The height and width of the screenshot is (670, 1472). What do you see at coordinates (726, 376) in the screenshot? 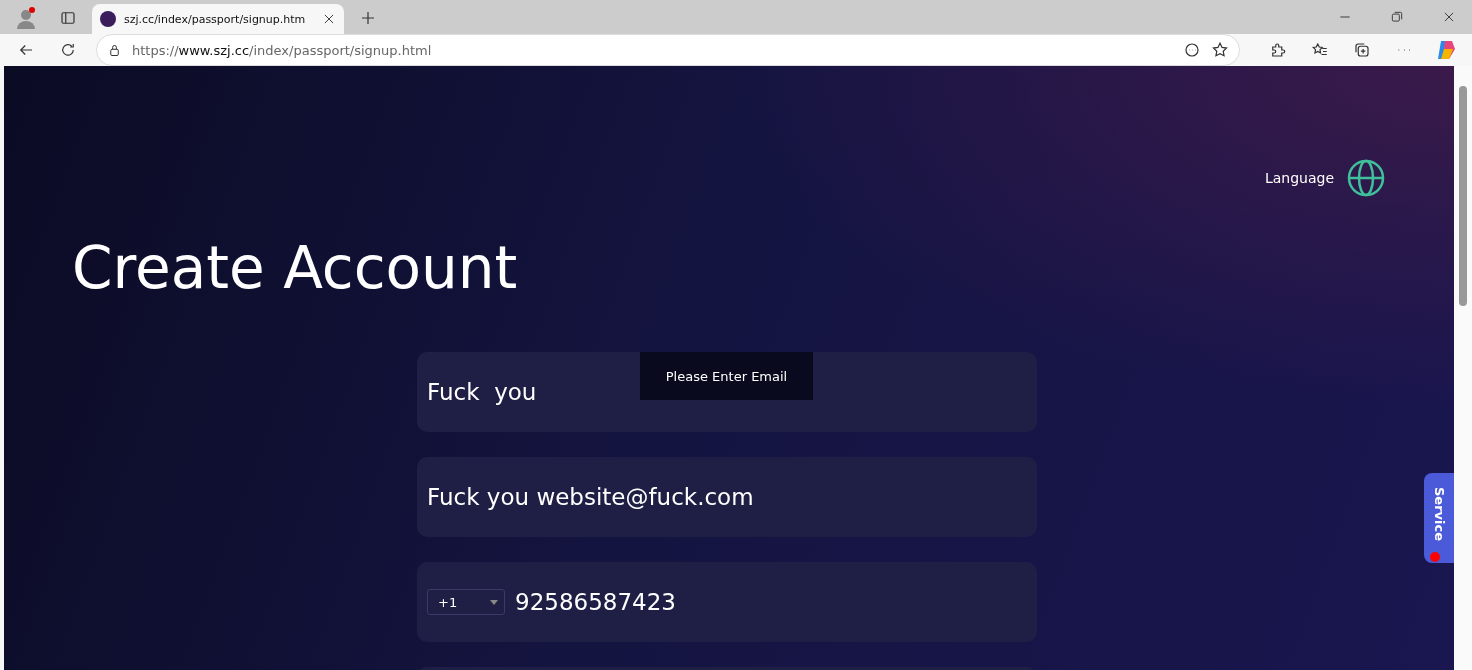
I see `tooltip: Please Enter Email` at bounding box center [726, 376].